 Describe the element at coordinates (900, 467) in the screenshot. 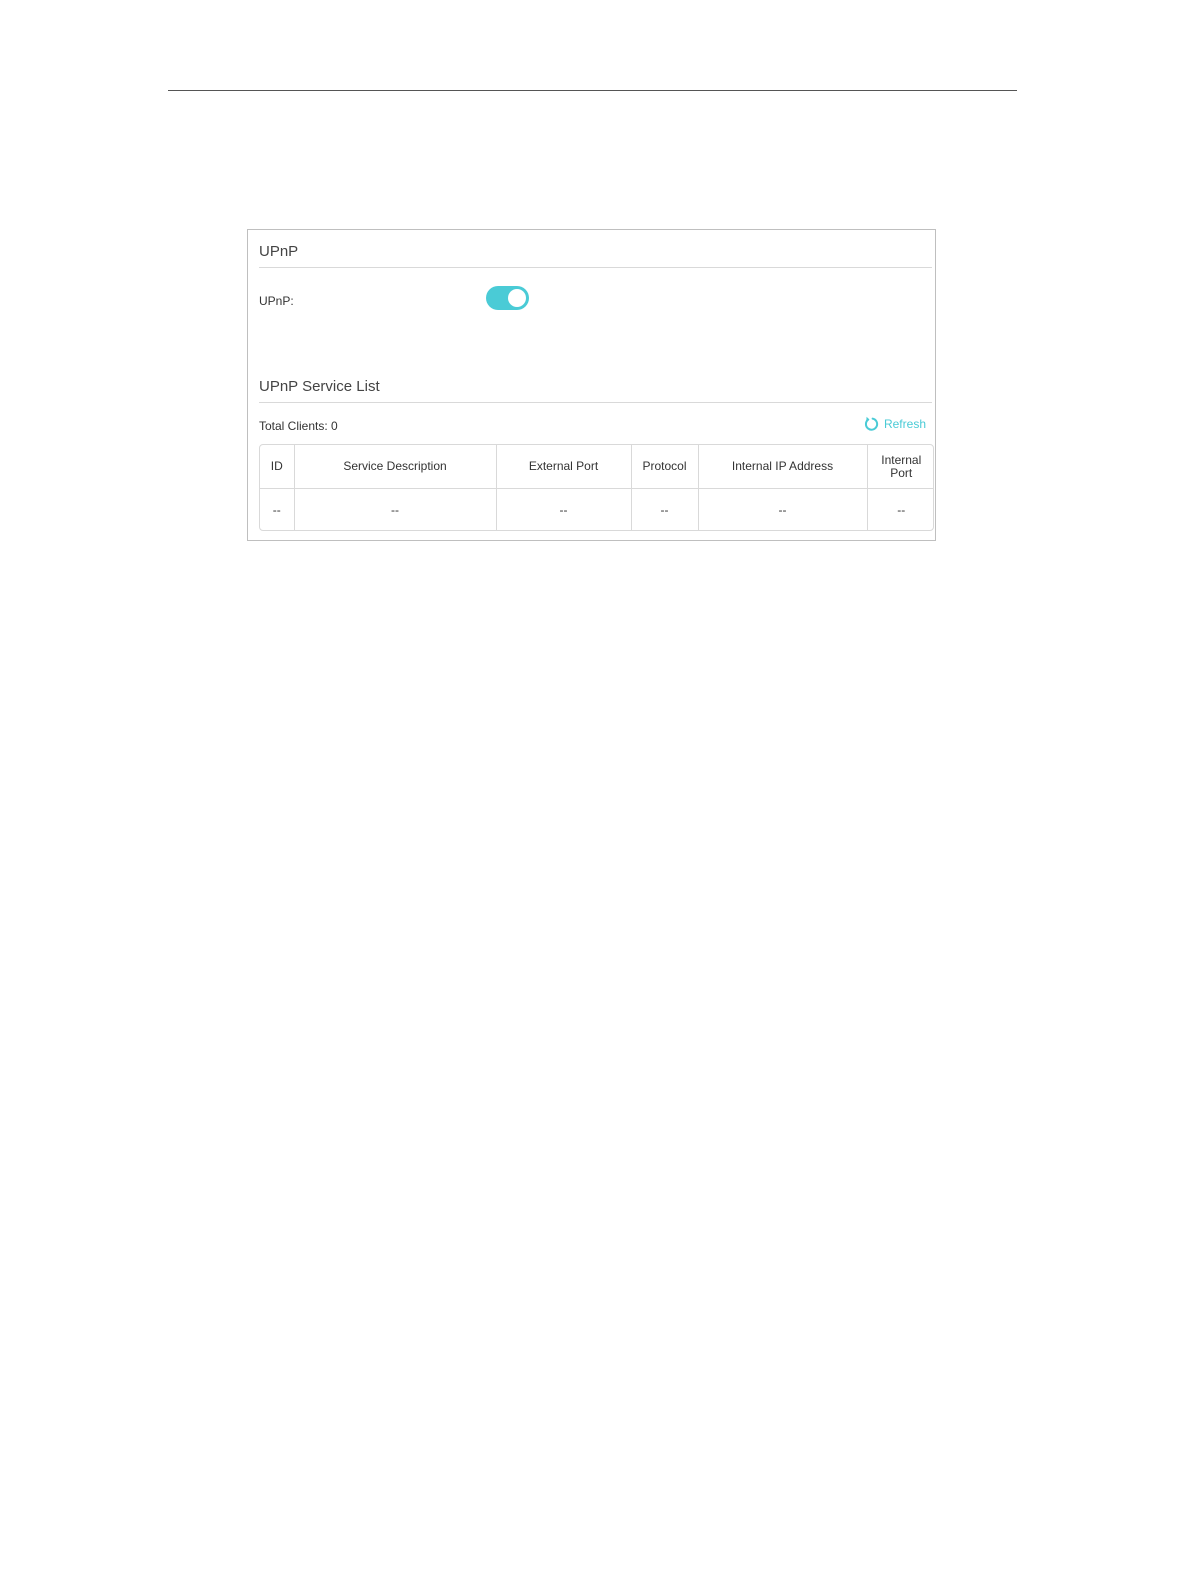

I see `column-header-internal-port: Internal Port` at that location.